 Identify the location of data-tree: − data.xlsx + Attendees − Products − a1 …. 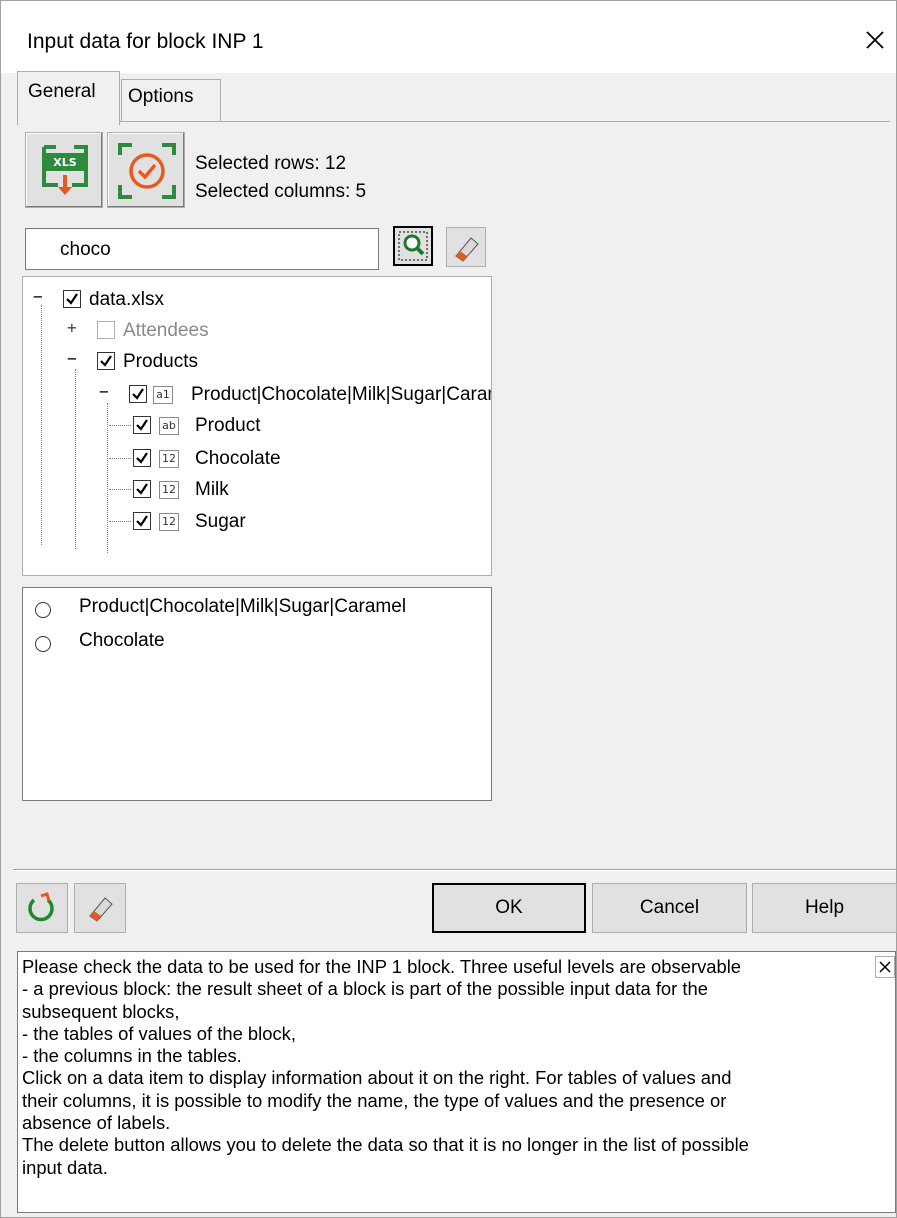
(257, 426).